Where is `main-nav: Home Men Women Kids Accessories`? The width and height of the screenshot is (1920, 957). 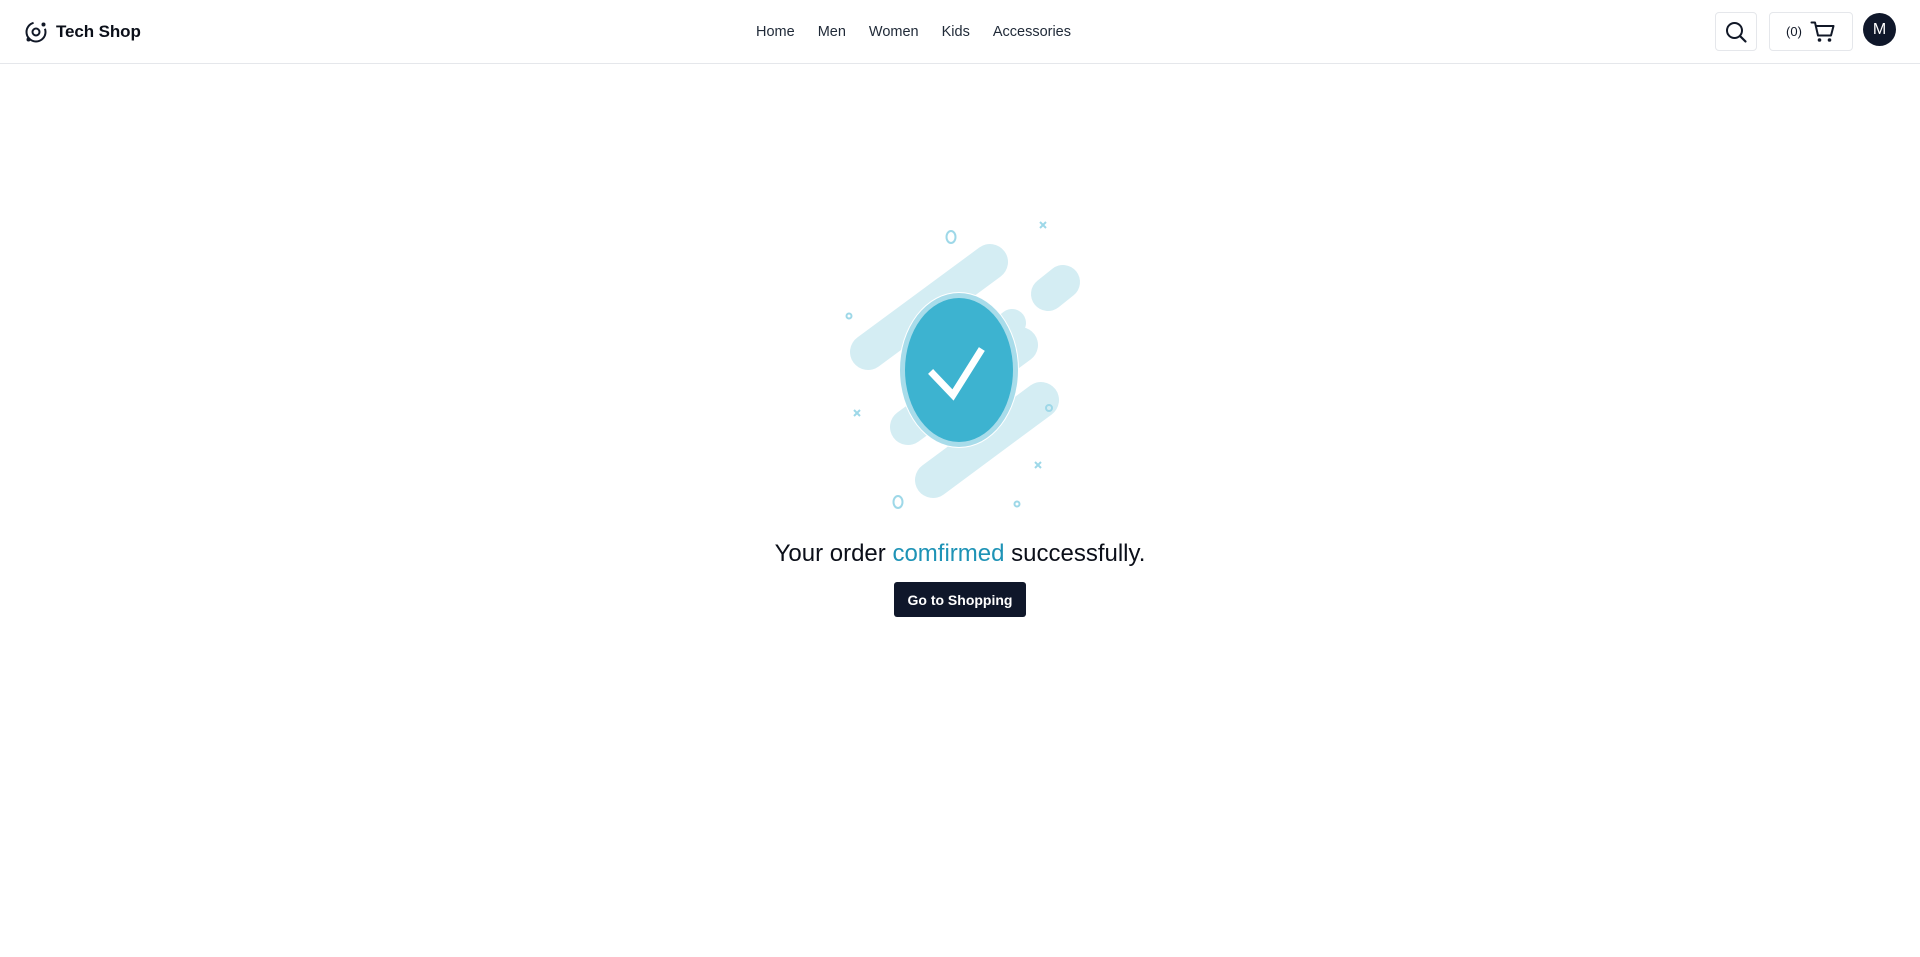 main-nav: Home Men Women Kids Accessories is located at coordinates (913, 32).